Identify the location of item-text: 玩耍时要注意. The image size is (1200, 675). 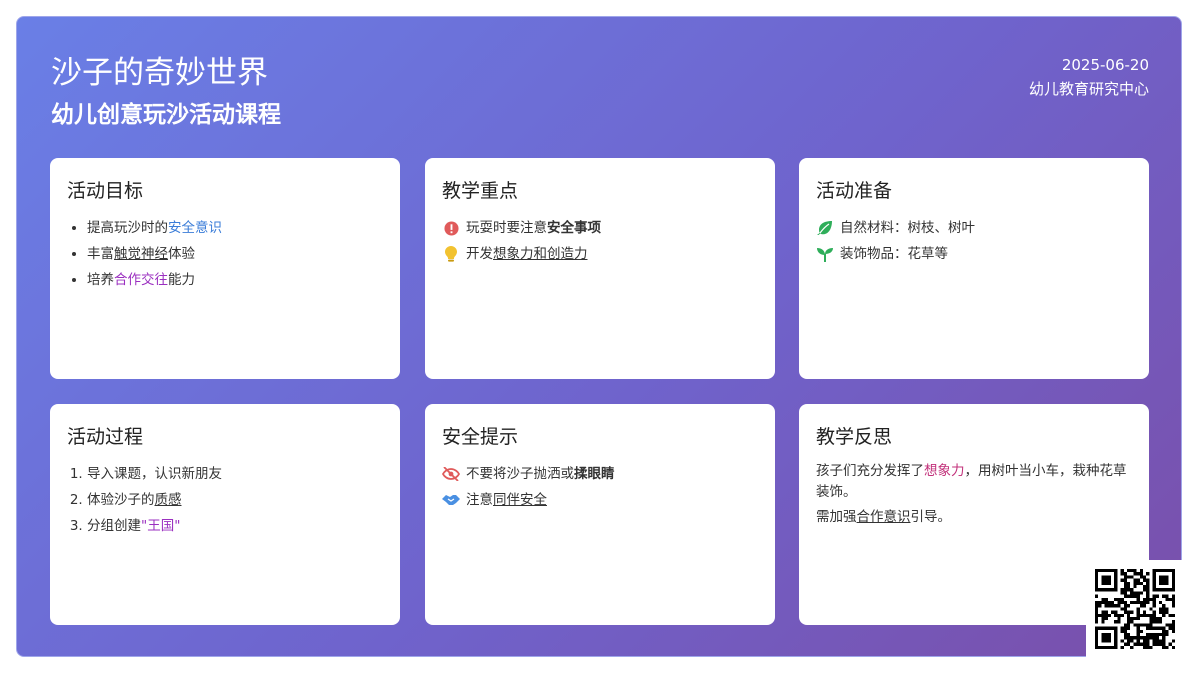
(506, 228).